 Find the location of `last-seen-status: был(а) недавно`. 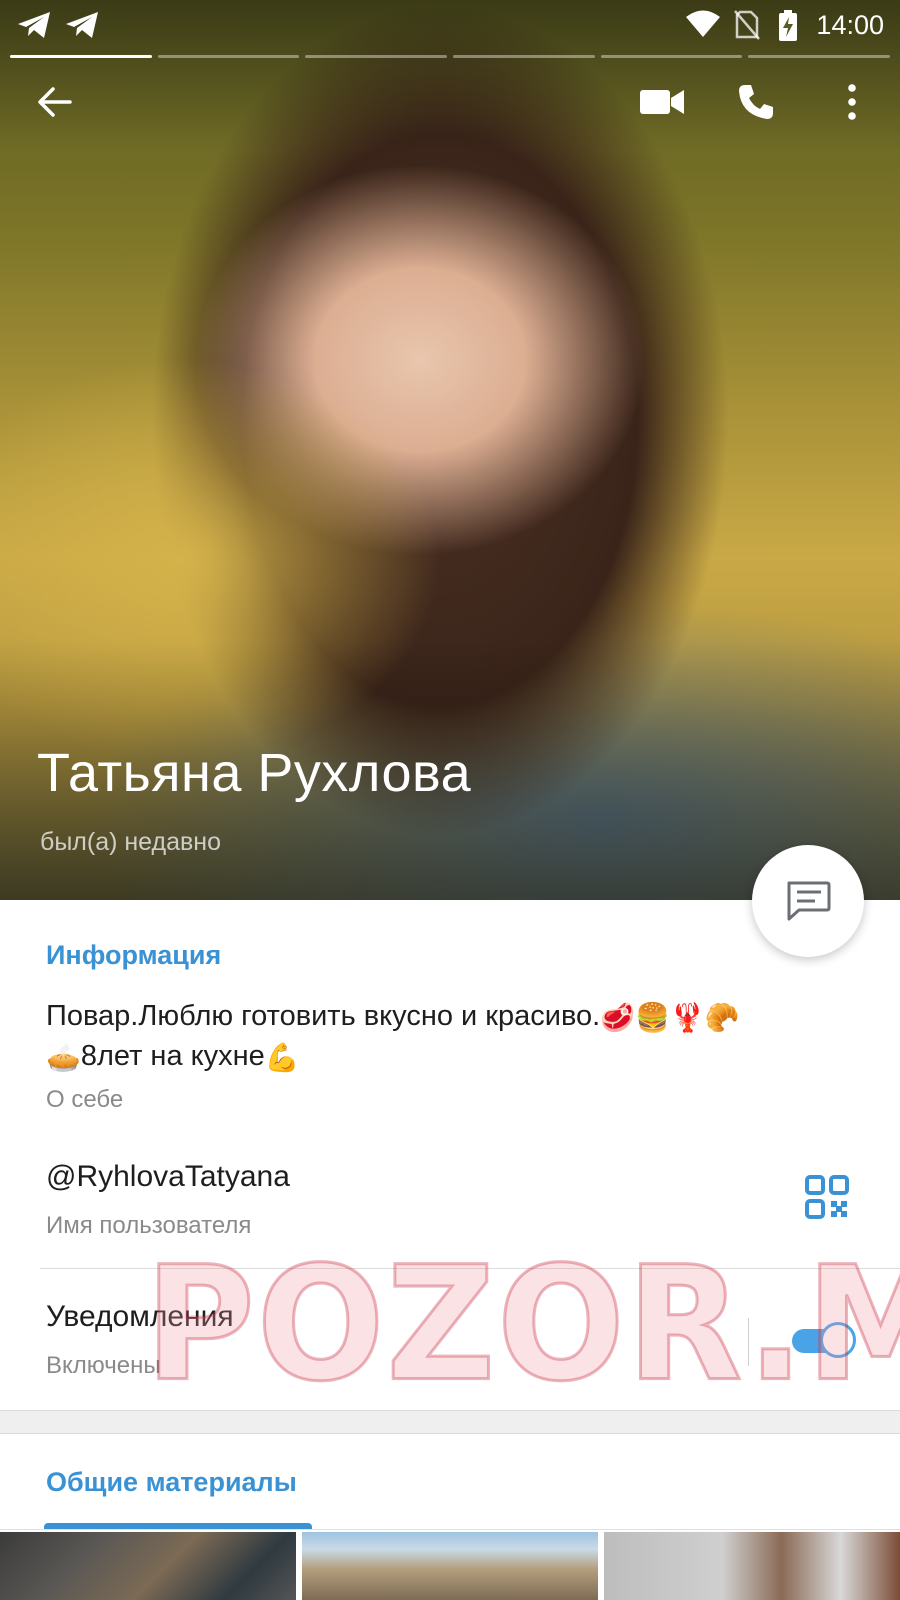

last-seen-status: был(а) недавно is located at coordinates (131, 842).